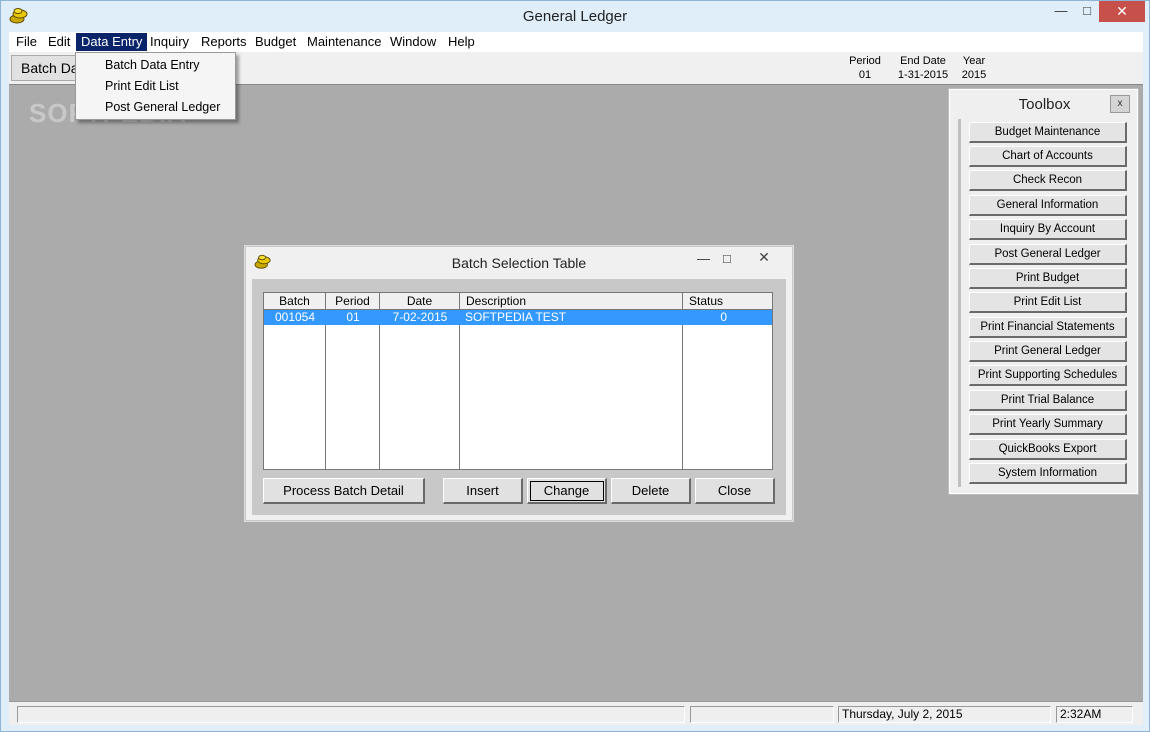 The width and height of the screenshot is (1150, 732). Describe the element at coordinates (735, 491) in the screenshot. I see `close-button: Close` at that location.